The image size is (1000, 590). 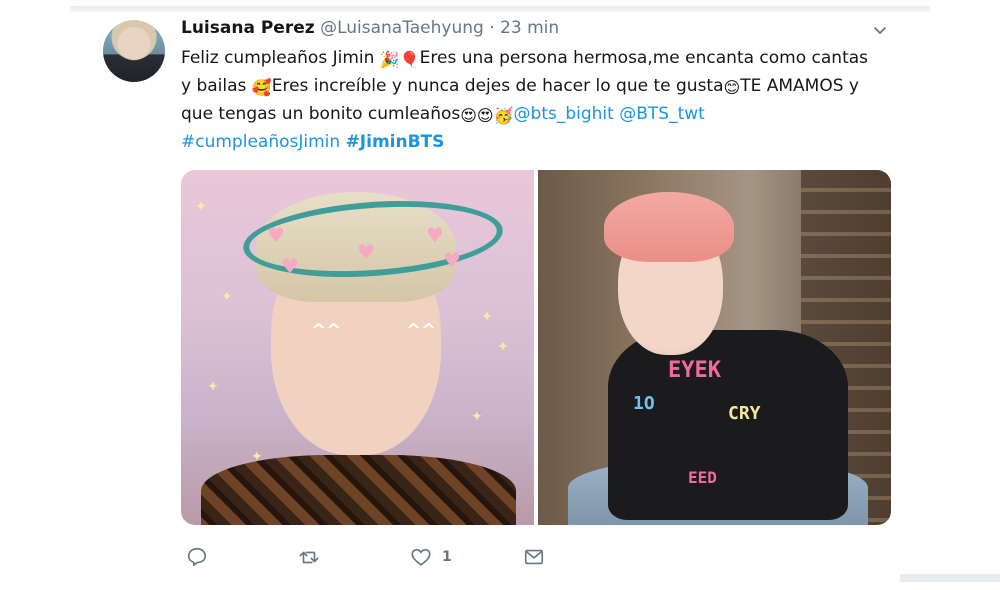 I want to click on reply-icon, so click(x=197, y=557).